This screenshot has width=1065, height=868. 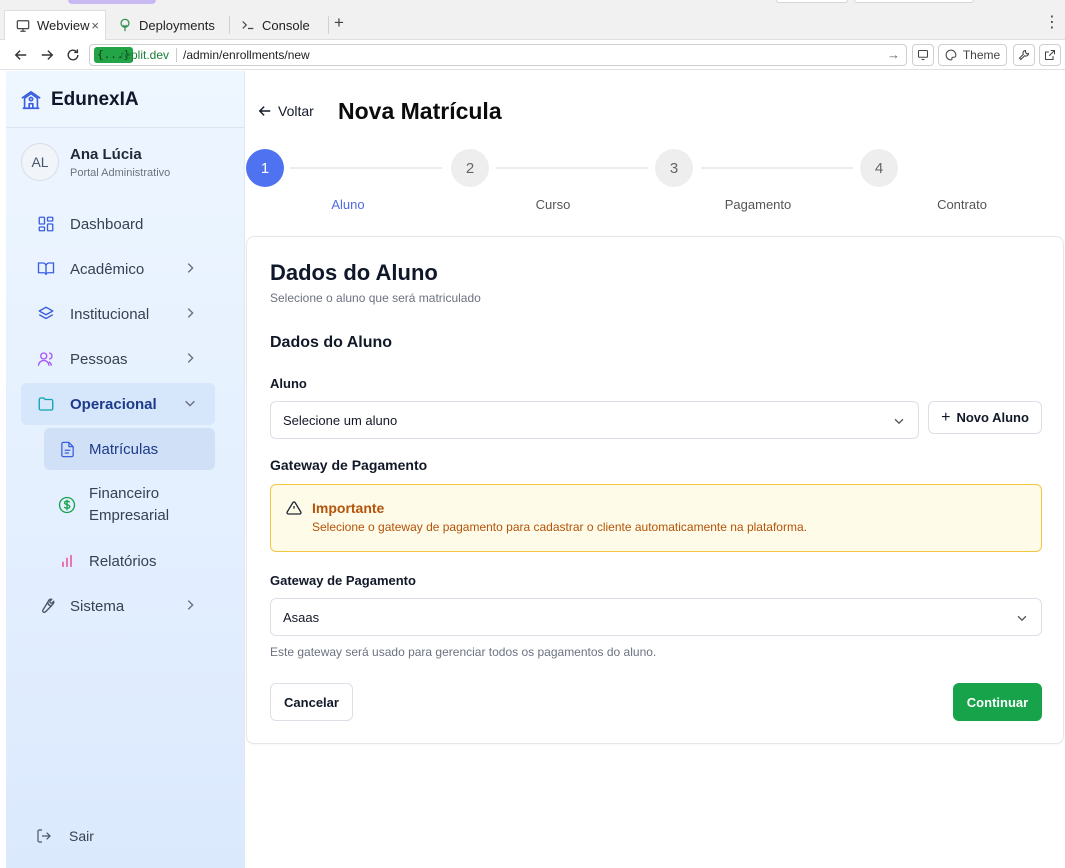 I want to click on theme-label: Theme, so click(x=981, y=55).